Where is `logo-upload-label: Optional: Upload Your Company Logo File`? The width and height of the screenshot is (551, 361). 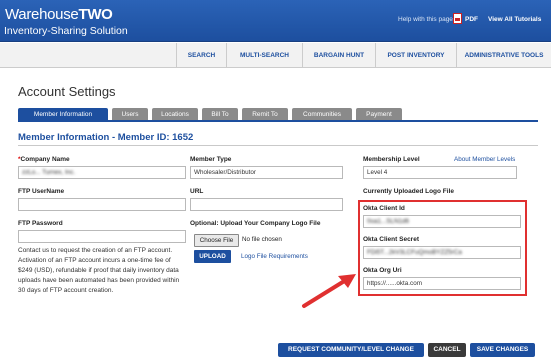
logo-upload-label: Optional: Upload Your Company Logo File is located at coordinates (255, 223).